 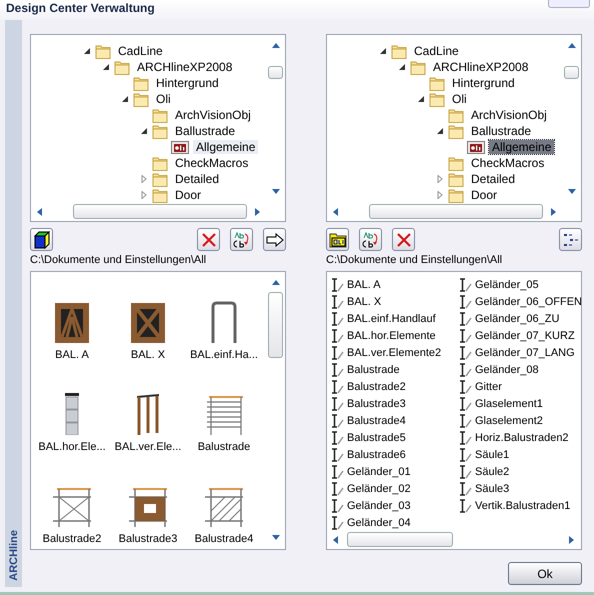 What do you see at coordinates (391, 318) in the screenshot?
I see `item-label: BAL.einf.Handlauf` at bounding box center [391, 318].